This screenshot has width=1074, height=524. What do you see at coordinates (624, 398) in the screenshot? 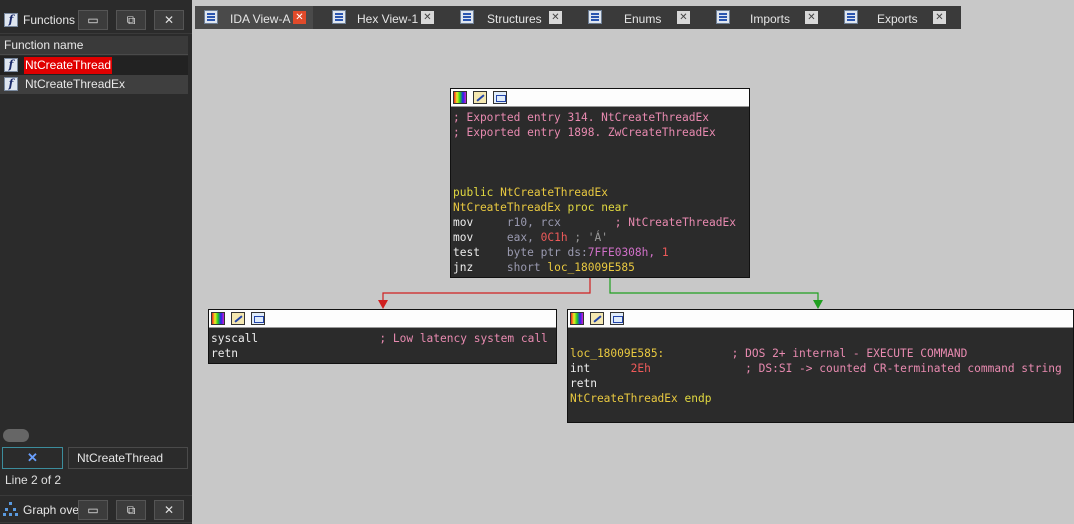
I see `endp-name: NtCreateThreadEx` at bounding box center [624, 398].